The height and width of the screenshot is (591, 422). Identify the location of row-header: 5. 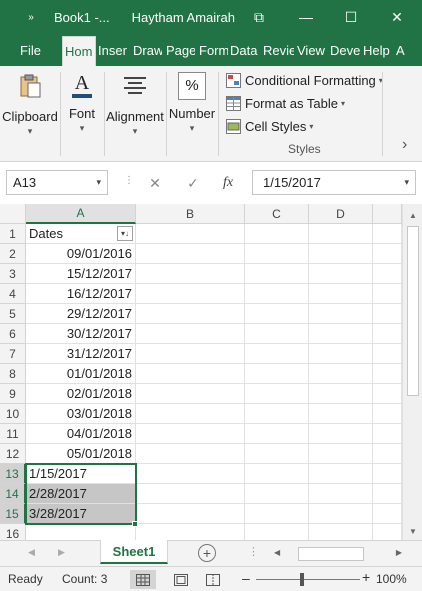
(13, 314).